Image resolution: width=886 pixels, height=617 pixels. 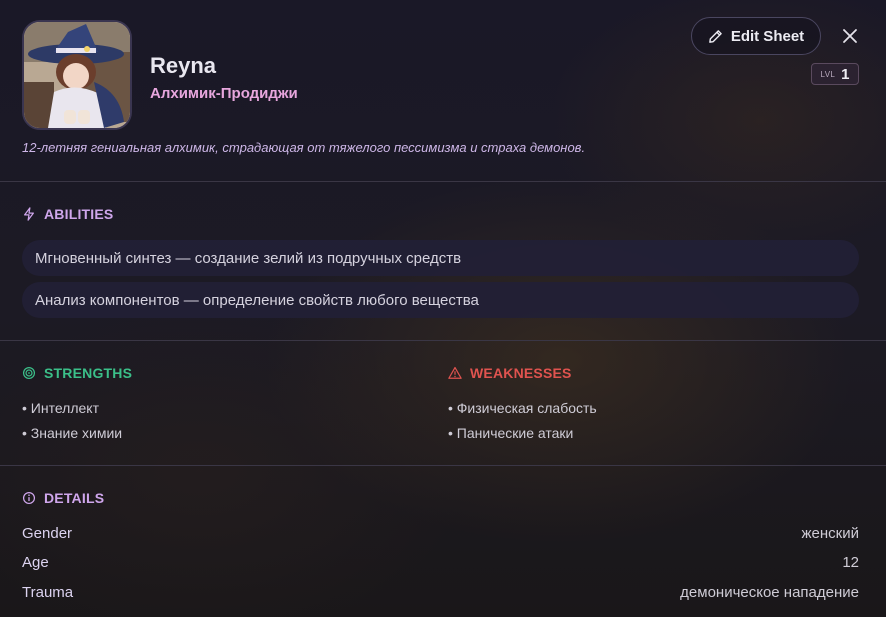 What do you see at coordinates (830, 533) in the screenshot?
I see `detail-value-gender: женский` at bounding box center [830, 533].